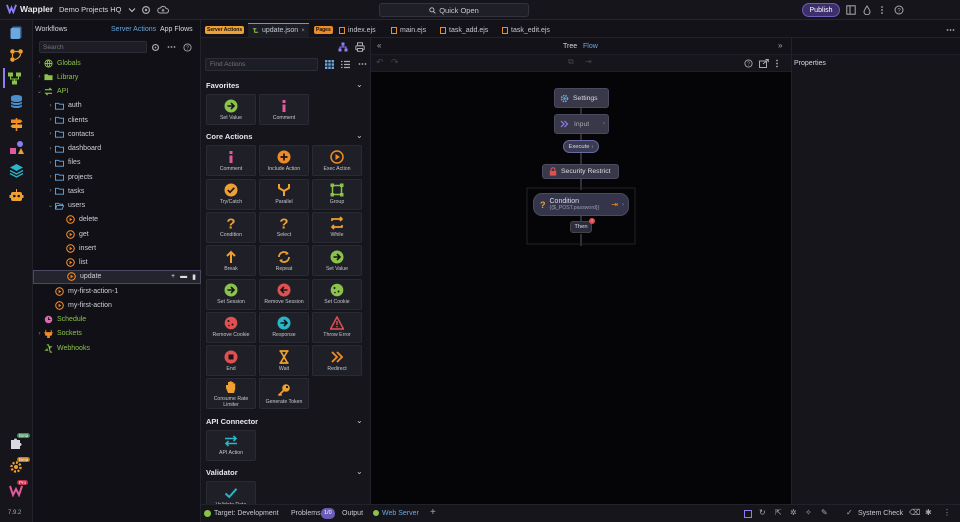 This screenshot has height=522, width=960. Describe the element at coordinates (400, 513) in the screenshot. I see `web-server-tab: Web Server` at that location.